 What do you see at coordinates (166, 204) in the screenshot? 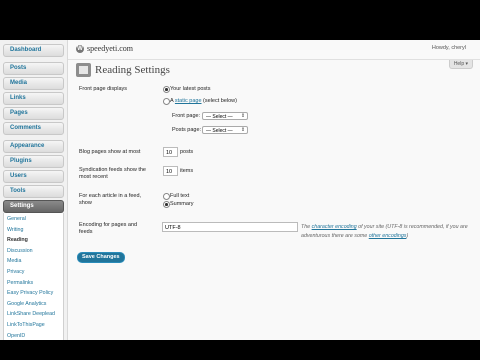
I see `feed-summary-radio` at bounding box center [166, 204].